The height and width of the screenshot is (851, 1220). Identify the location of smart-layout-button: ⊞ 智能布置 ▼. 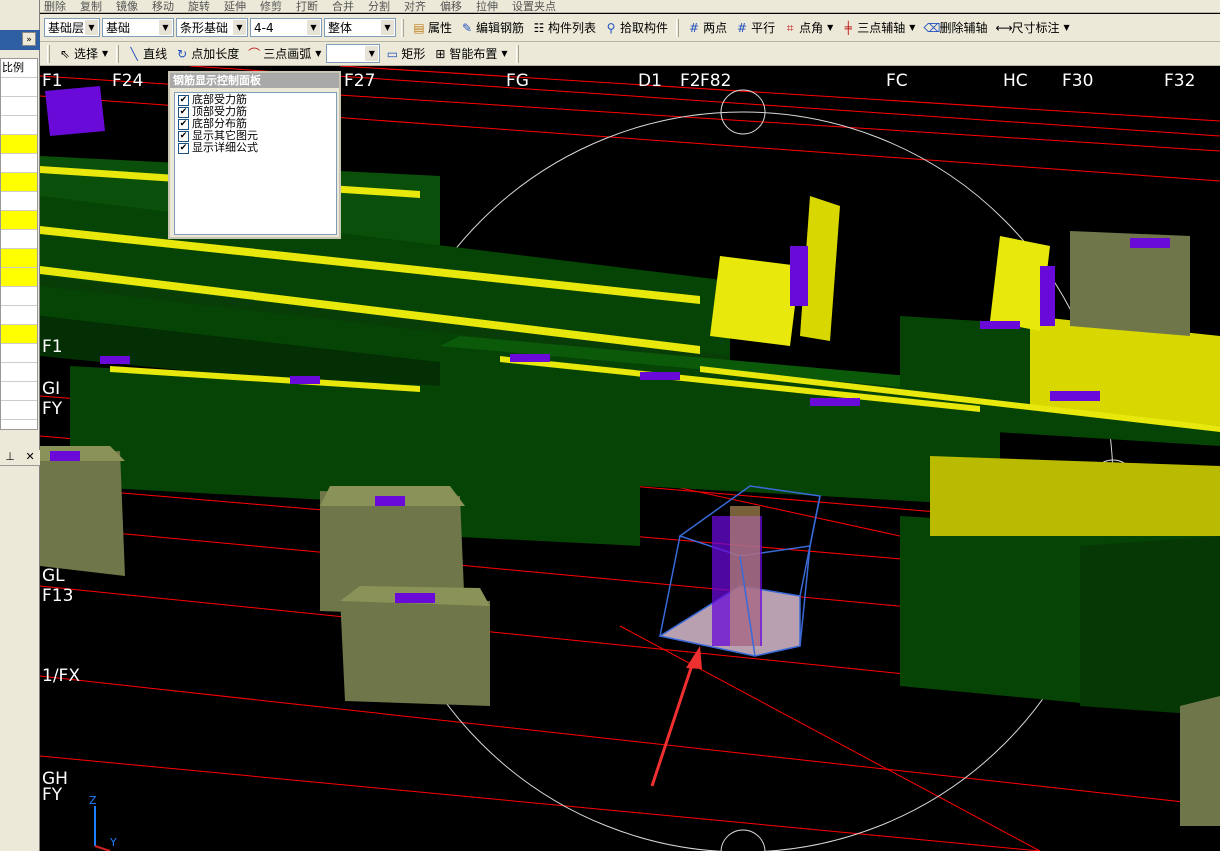
(470, 54).